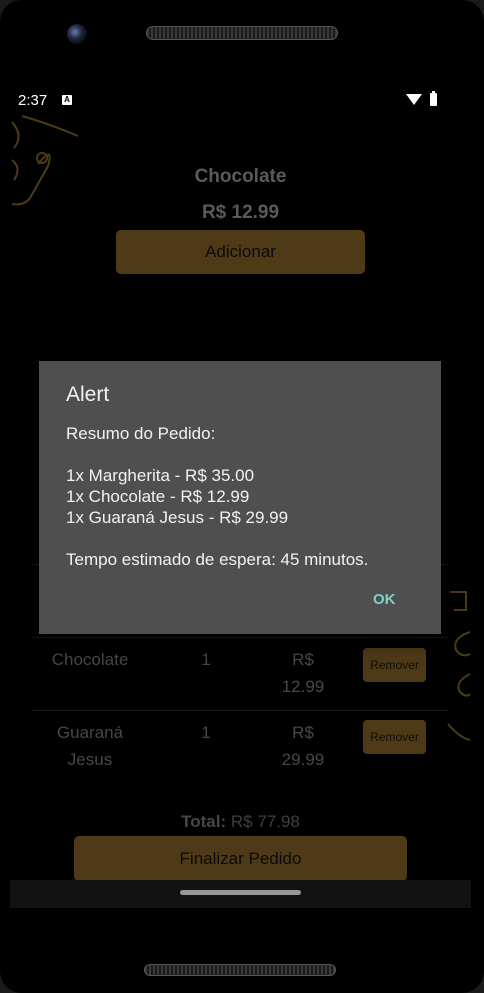 This screenshot has width=484, height=993. Describe the element at coordinates (384, 599) in the screenshot. I see `ok-button: OK` at that location.